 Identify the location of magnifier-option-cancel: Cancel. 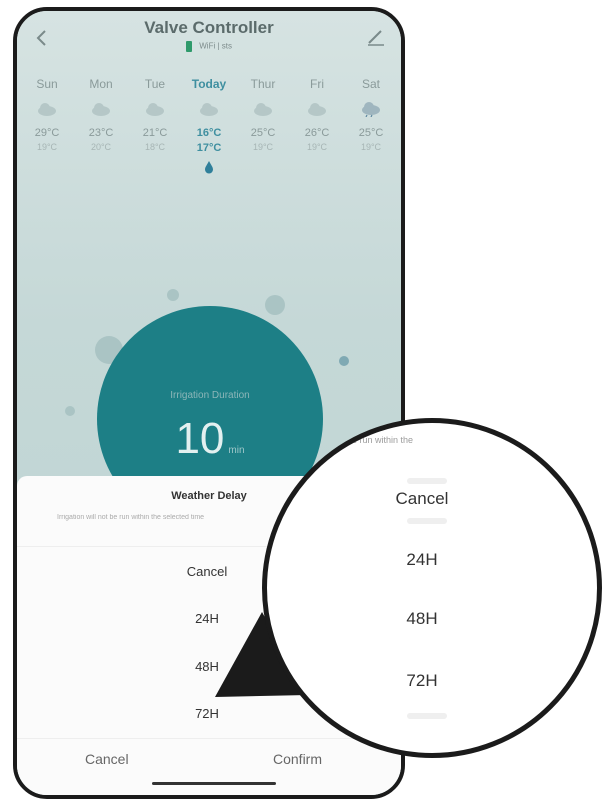
(422, 498).